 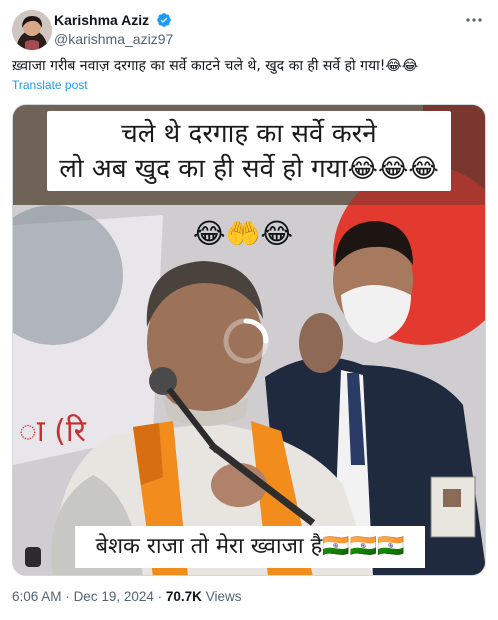 I want to click on caption-top-line2: लो अब खुद का ही सर्वे हो गया😂😂😂, so click(x=249, y=169).